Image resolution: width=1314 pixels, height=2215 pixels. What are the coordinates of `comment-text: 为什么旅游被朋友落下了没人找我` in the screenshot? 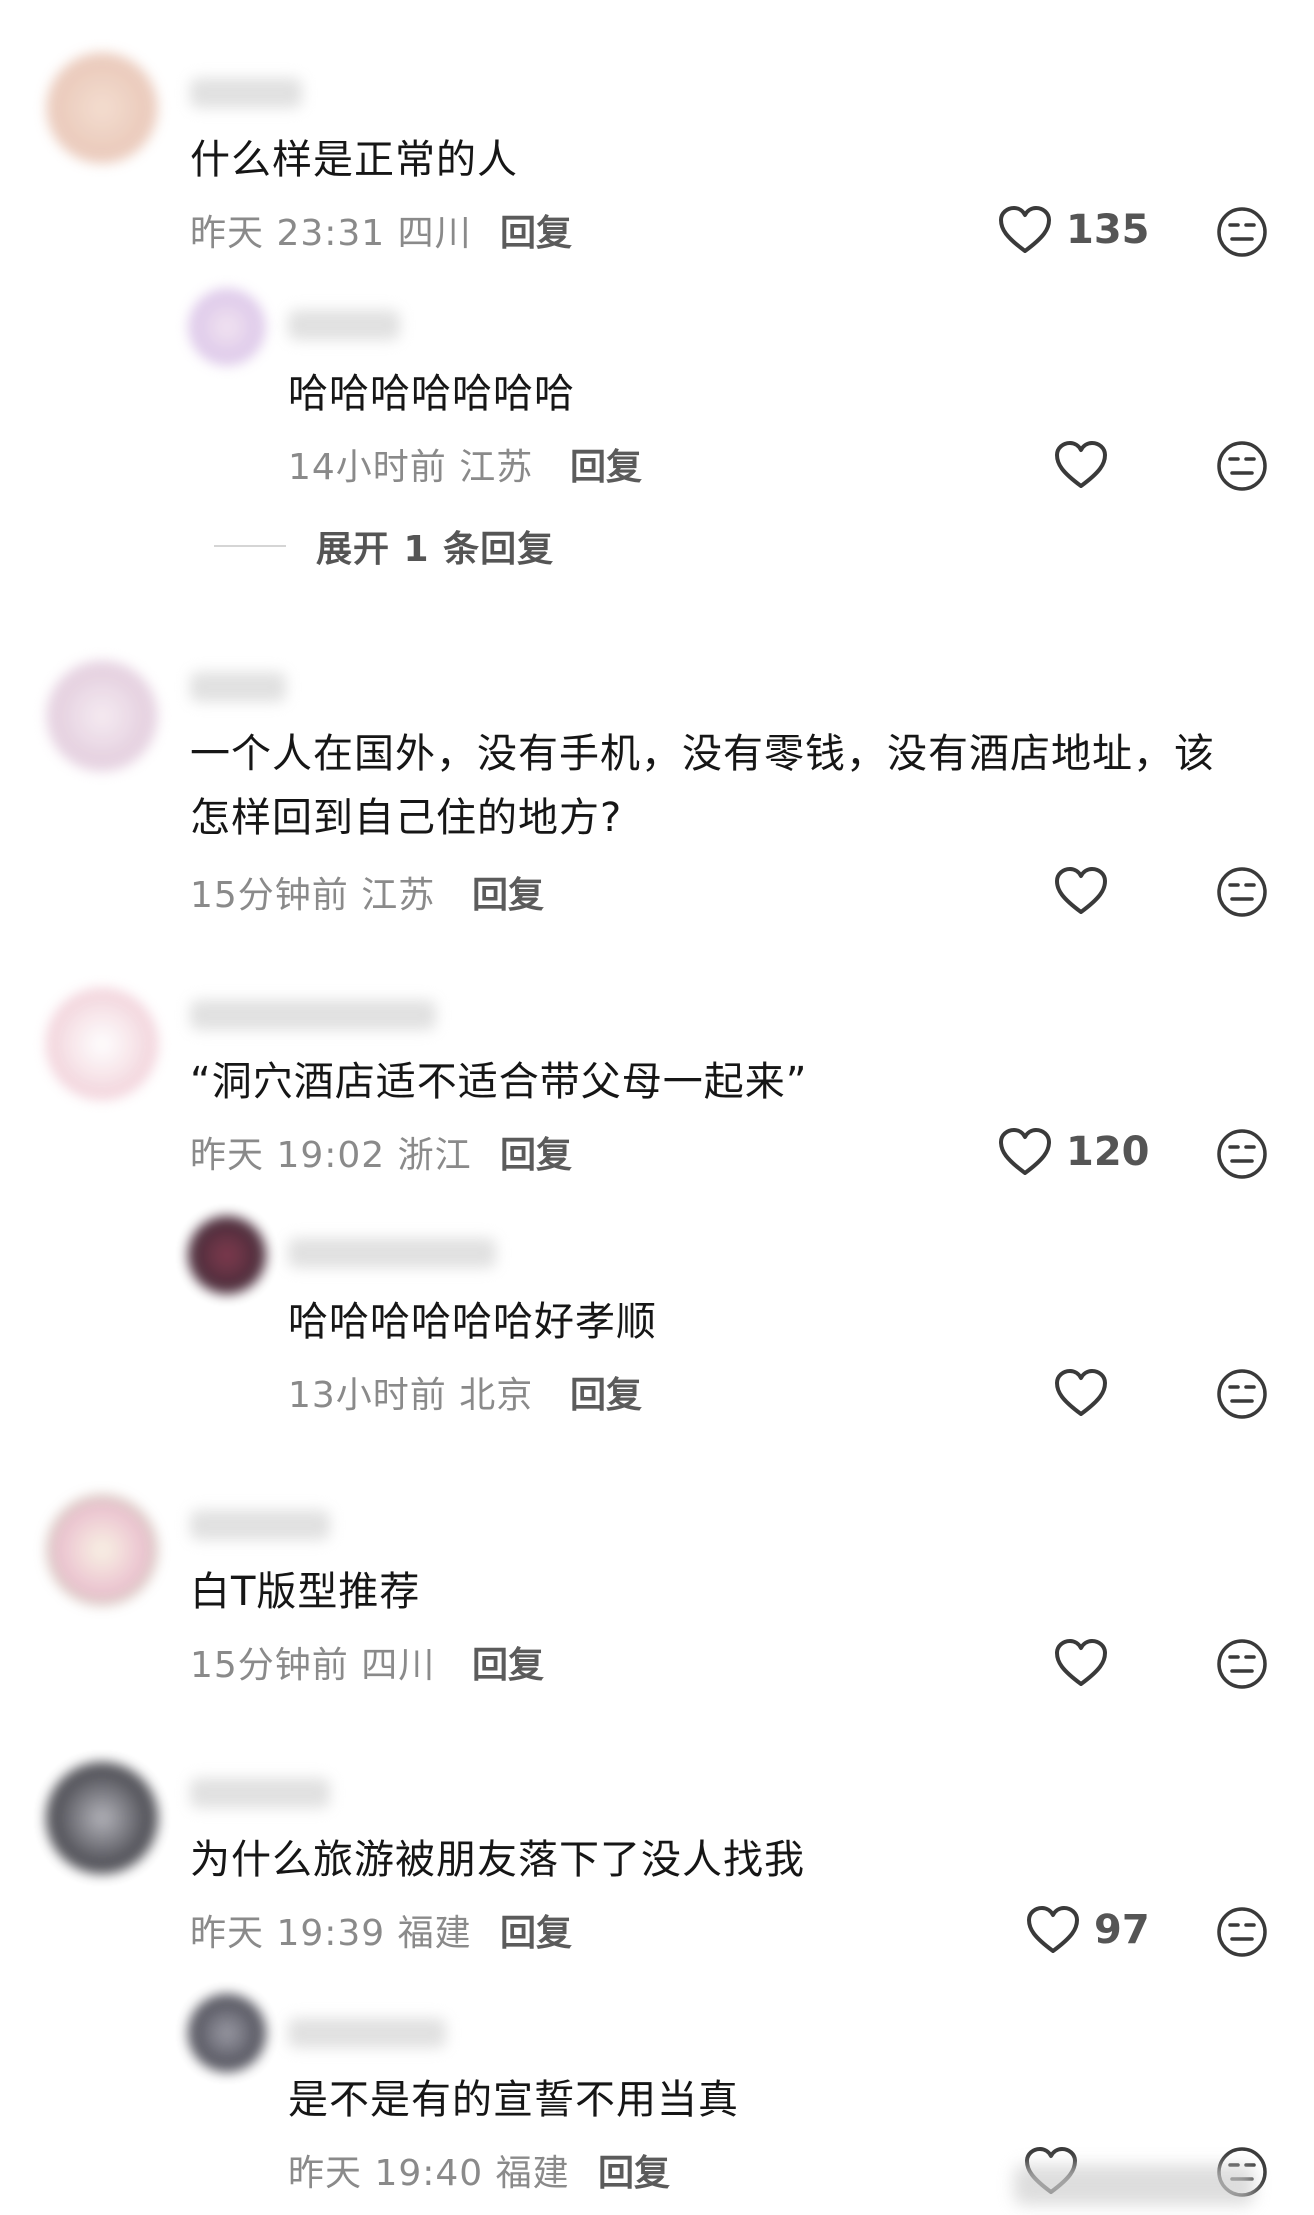 It's located at (497, 1860).